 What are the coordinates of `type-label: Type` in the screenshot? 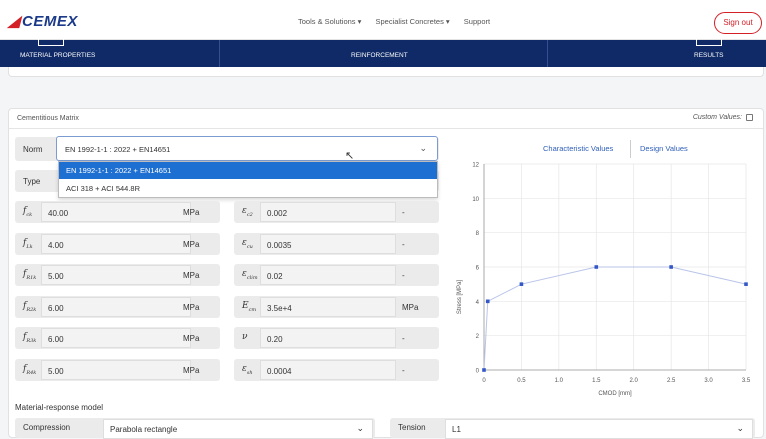 It's located at (32, 181).